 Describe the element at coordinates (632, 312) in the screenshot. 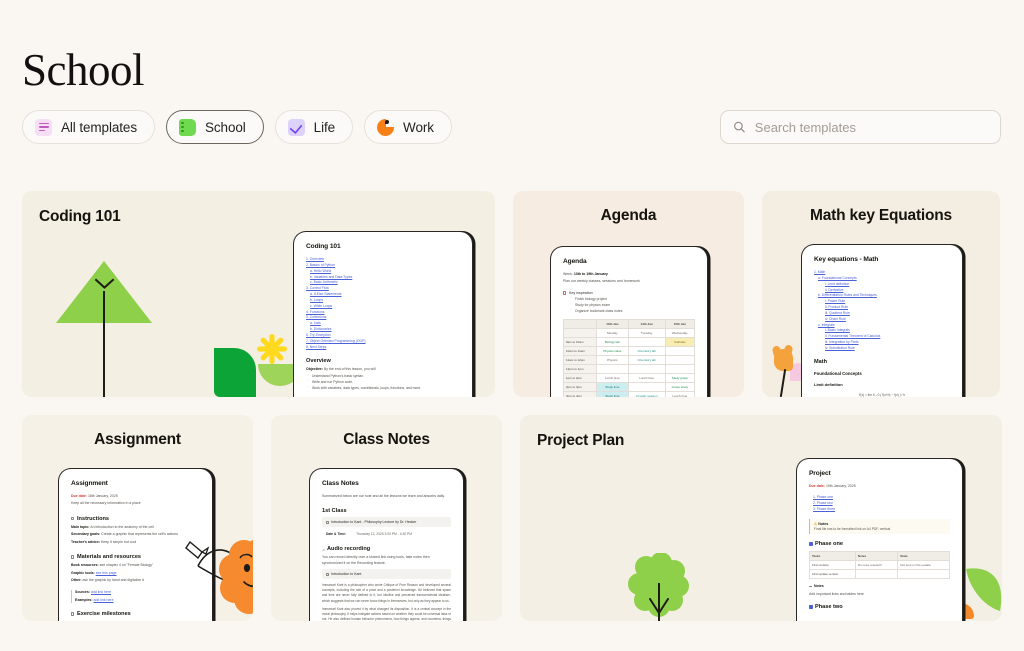

I see `doc-checklist-item: Organize bookmark class notes` at that location.